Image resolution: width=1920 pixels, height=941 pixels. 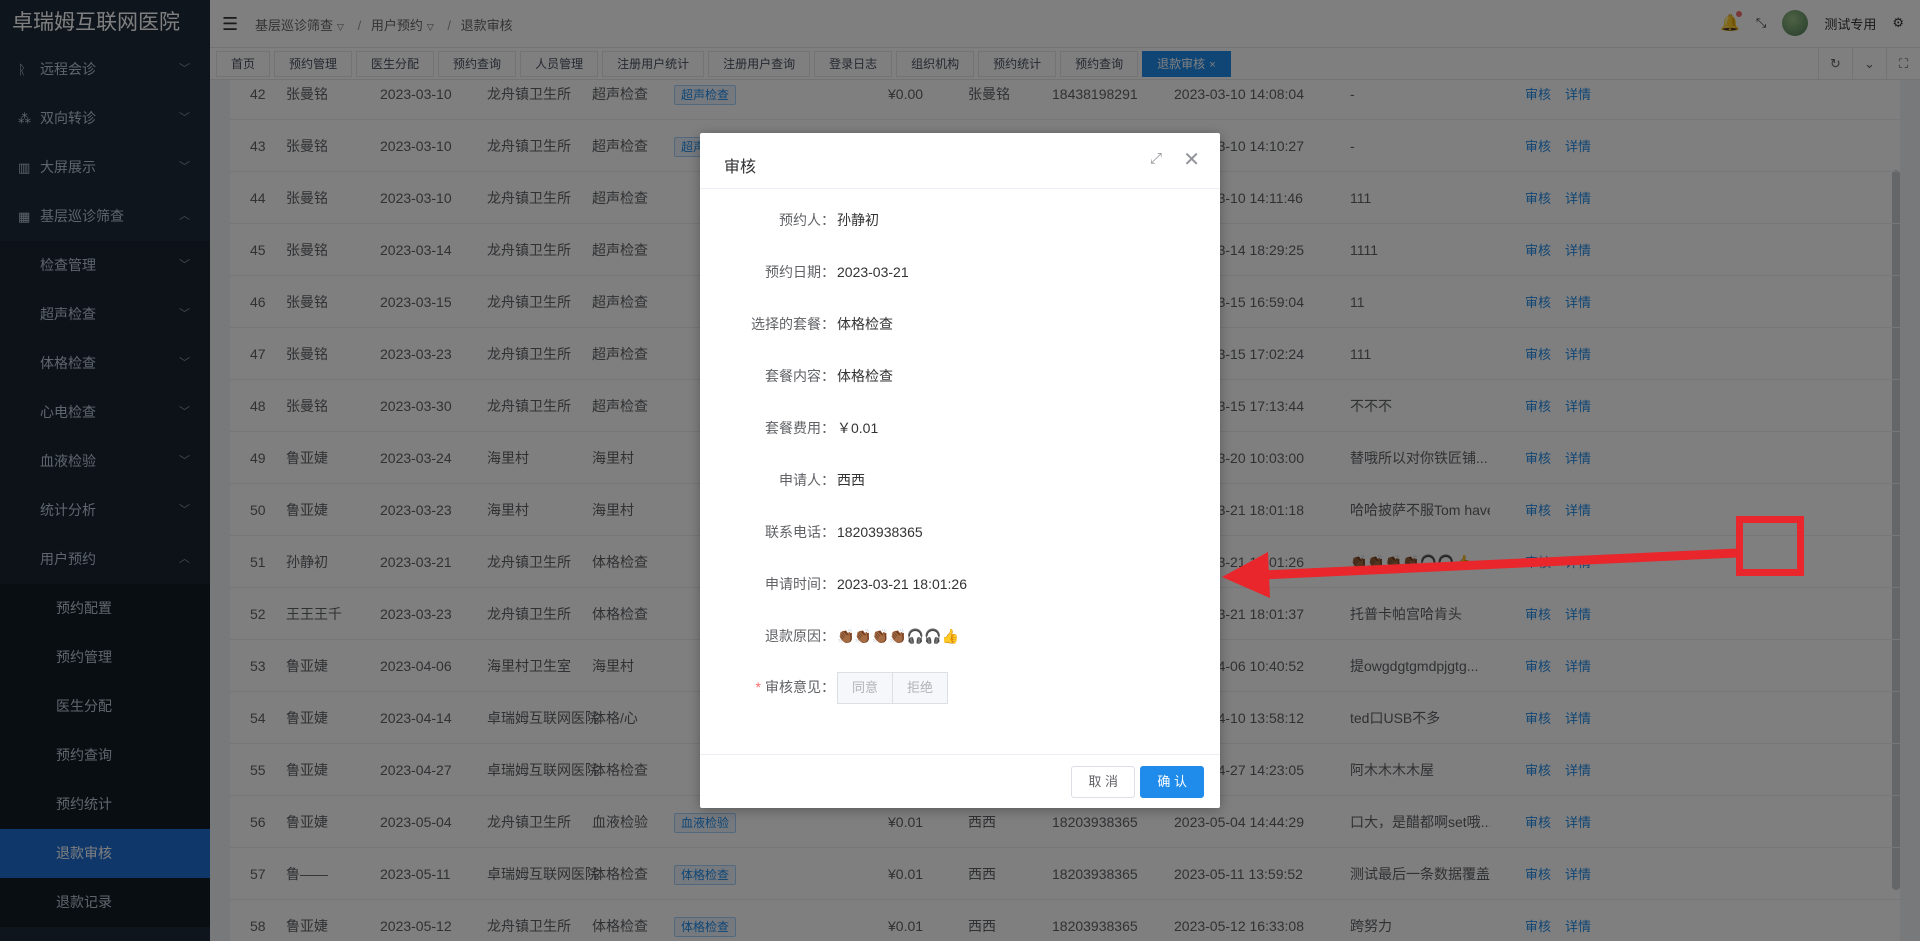 I want to click on dialog-footer: 取 消 确 认, so click(x=960, y=781).